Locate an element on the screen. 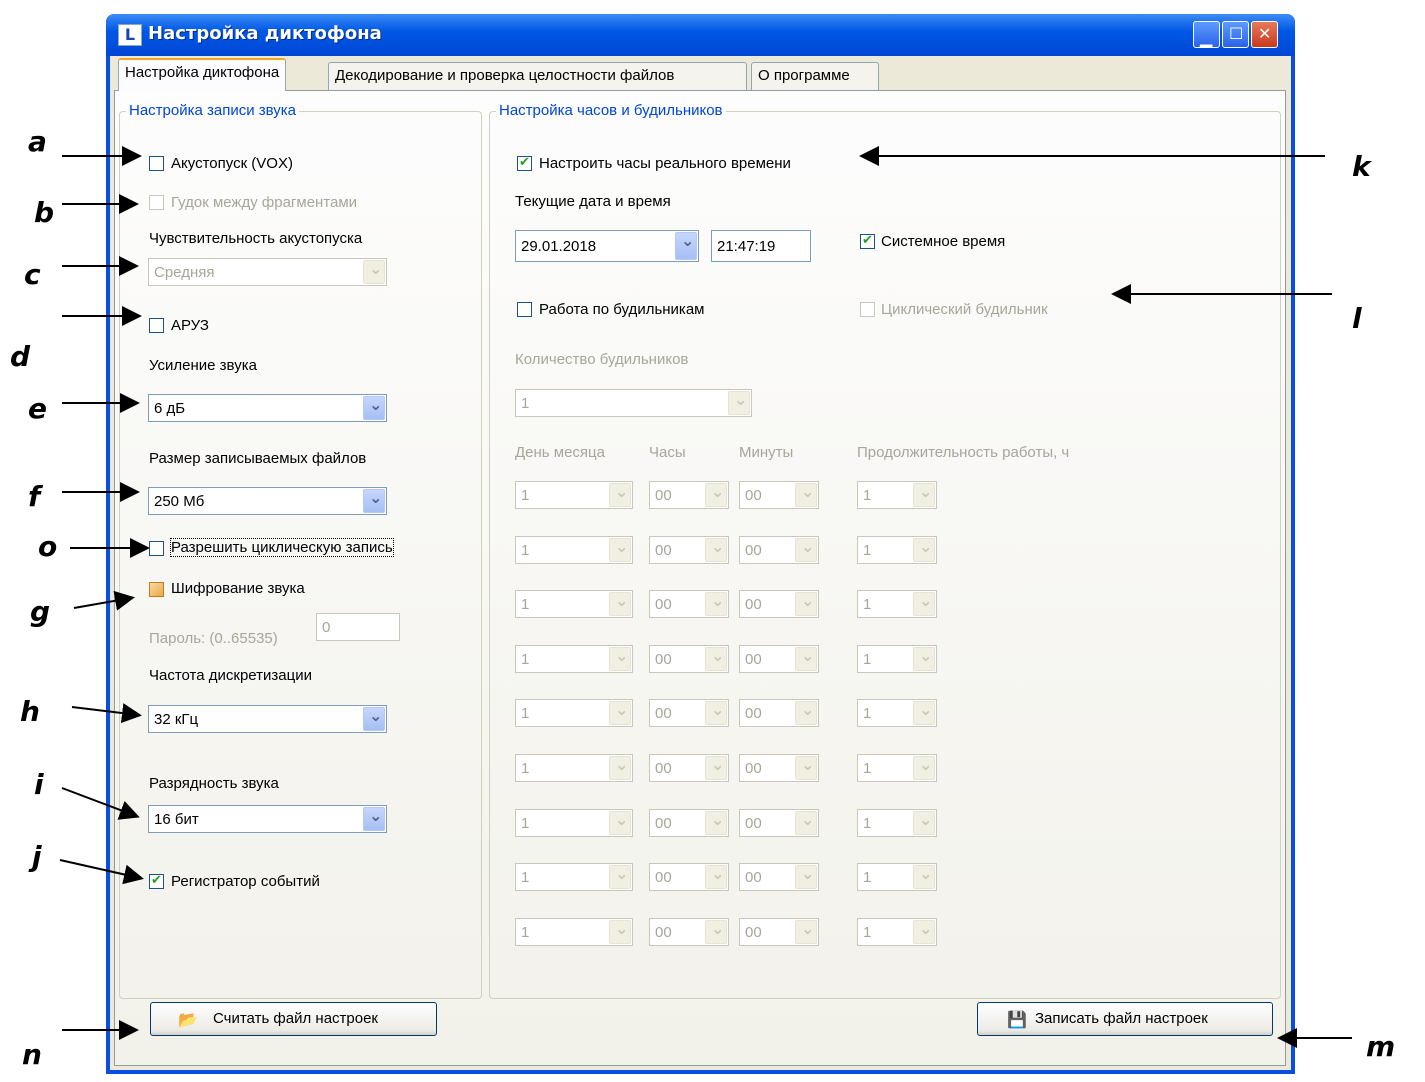 The width and height of the screenshot is (1425, 1082). annotation-n: n is located at coordinates (32, 1054).